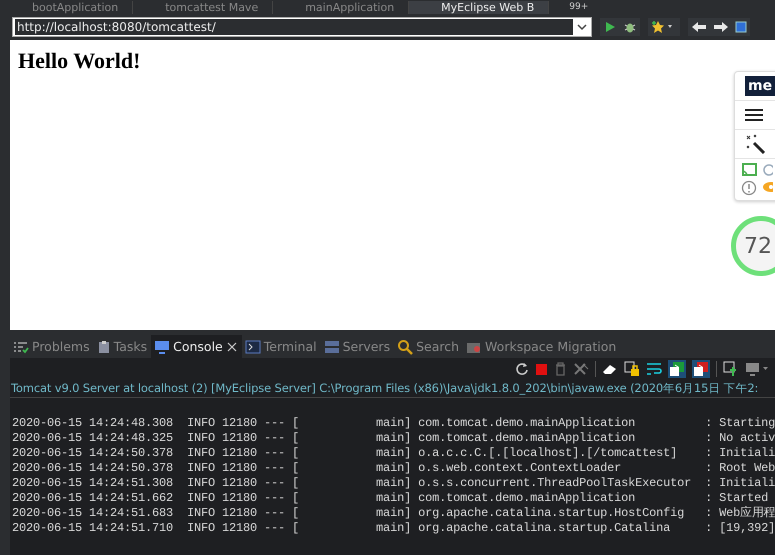  What do you see at coordinates (392, 389) in the screenshot?
I see `process-label: Tomcat v9.0 Server at localhost (2) [MyEclipse Server] C:\Program Files (x86)\Java\jdk1.8.0_202\bin\javaw.exe (2020年6月15日 下午2:` at bounding box center [392, 389].